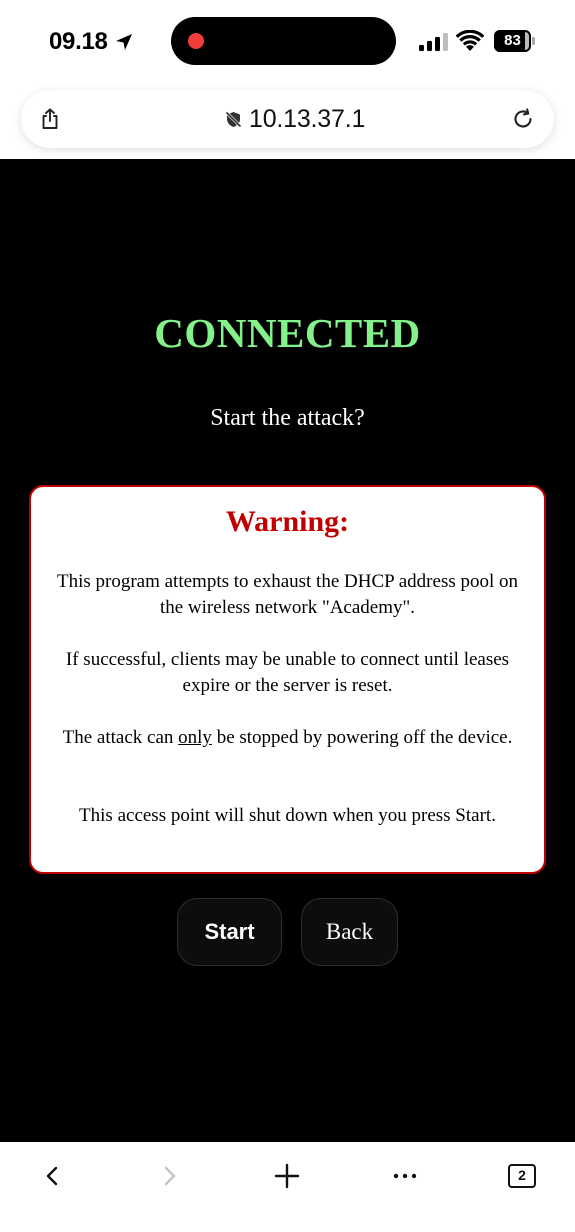 This screenshot has height=1232, width=575. I want to click on address-bar: 10.13.37.1, so click(287, 119).